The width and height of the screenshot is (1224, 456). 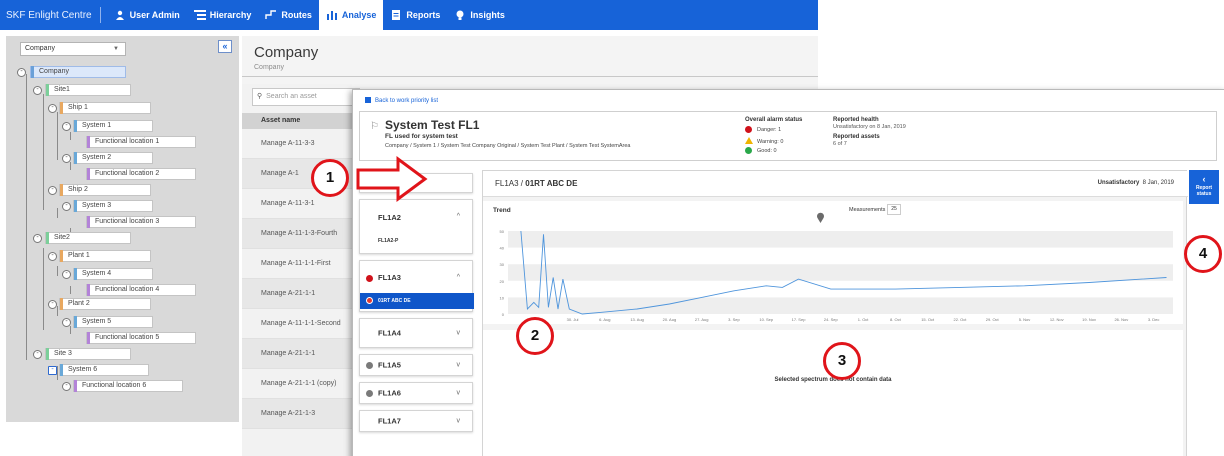 What do you see at coordinates (113, 274) in the screenshot?
I see `tree-node: System 4` at bounding box center [113, 274].